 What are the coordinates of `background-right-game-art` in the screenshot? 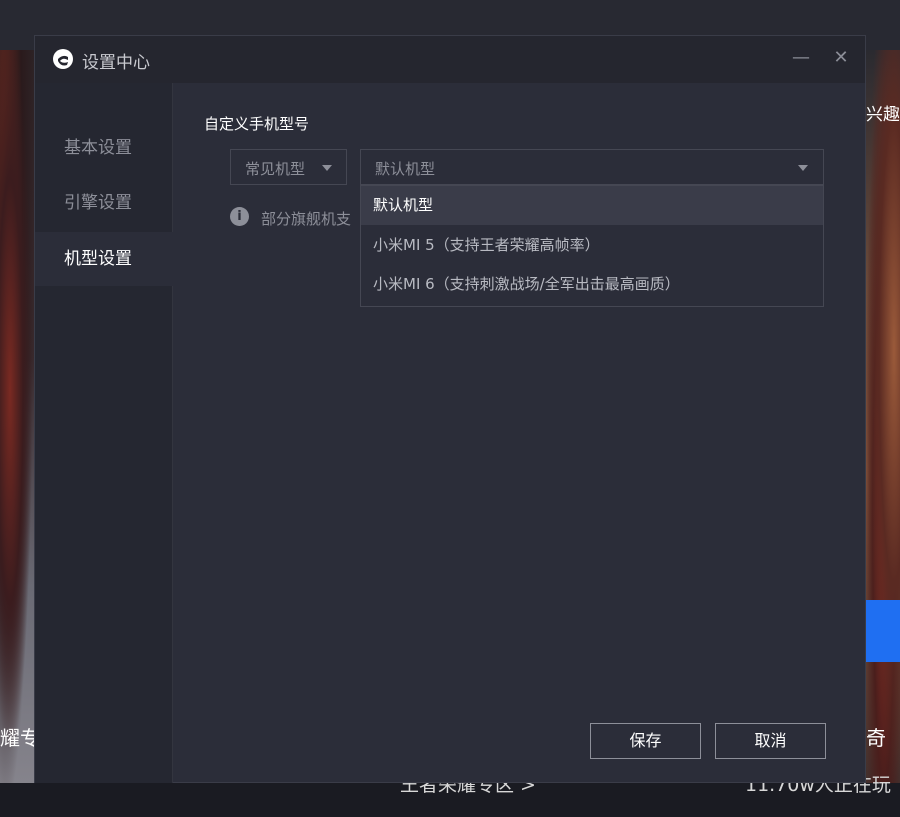 It's located at (882, 433).